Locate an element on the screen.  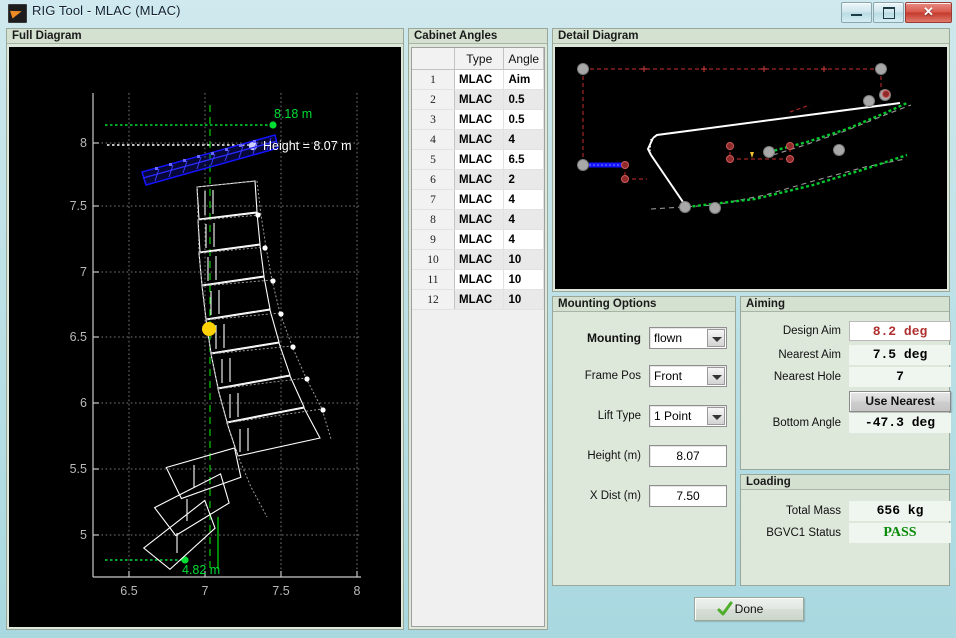
table-row: 6 MLAC 2 is located at coordinates (478, 179).